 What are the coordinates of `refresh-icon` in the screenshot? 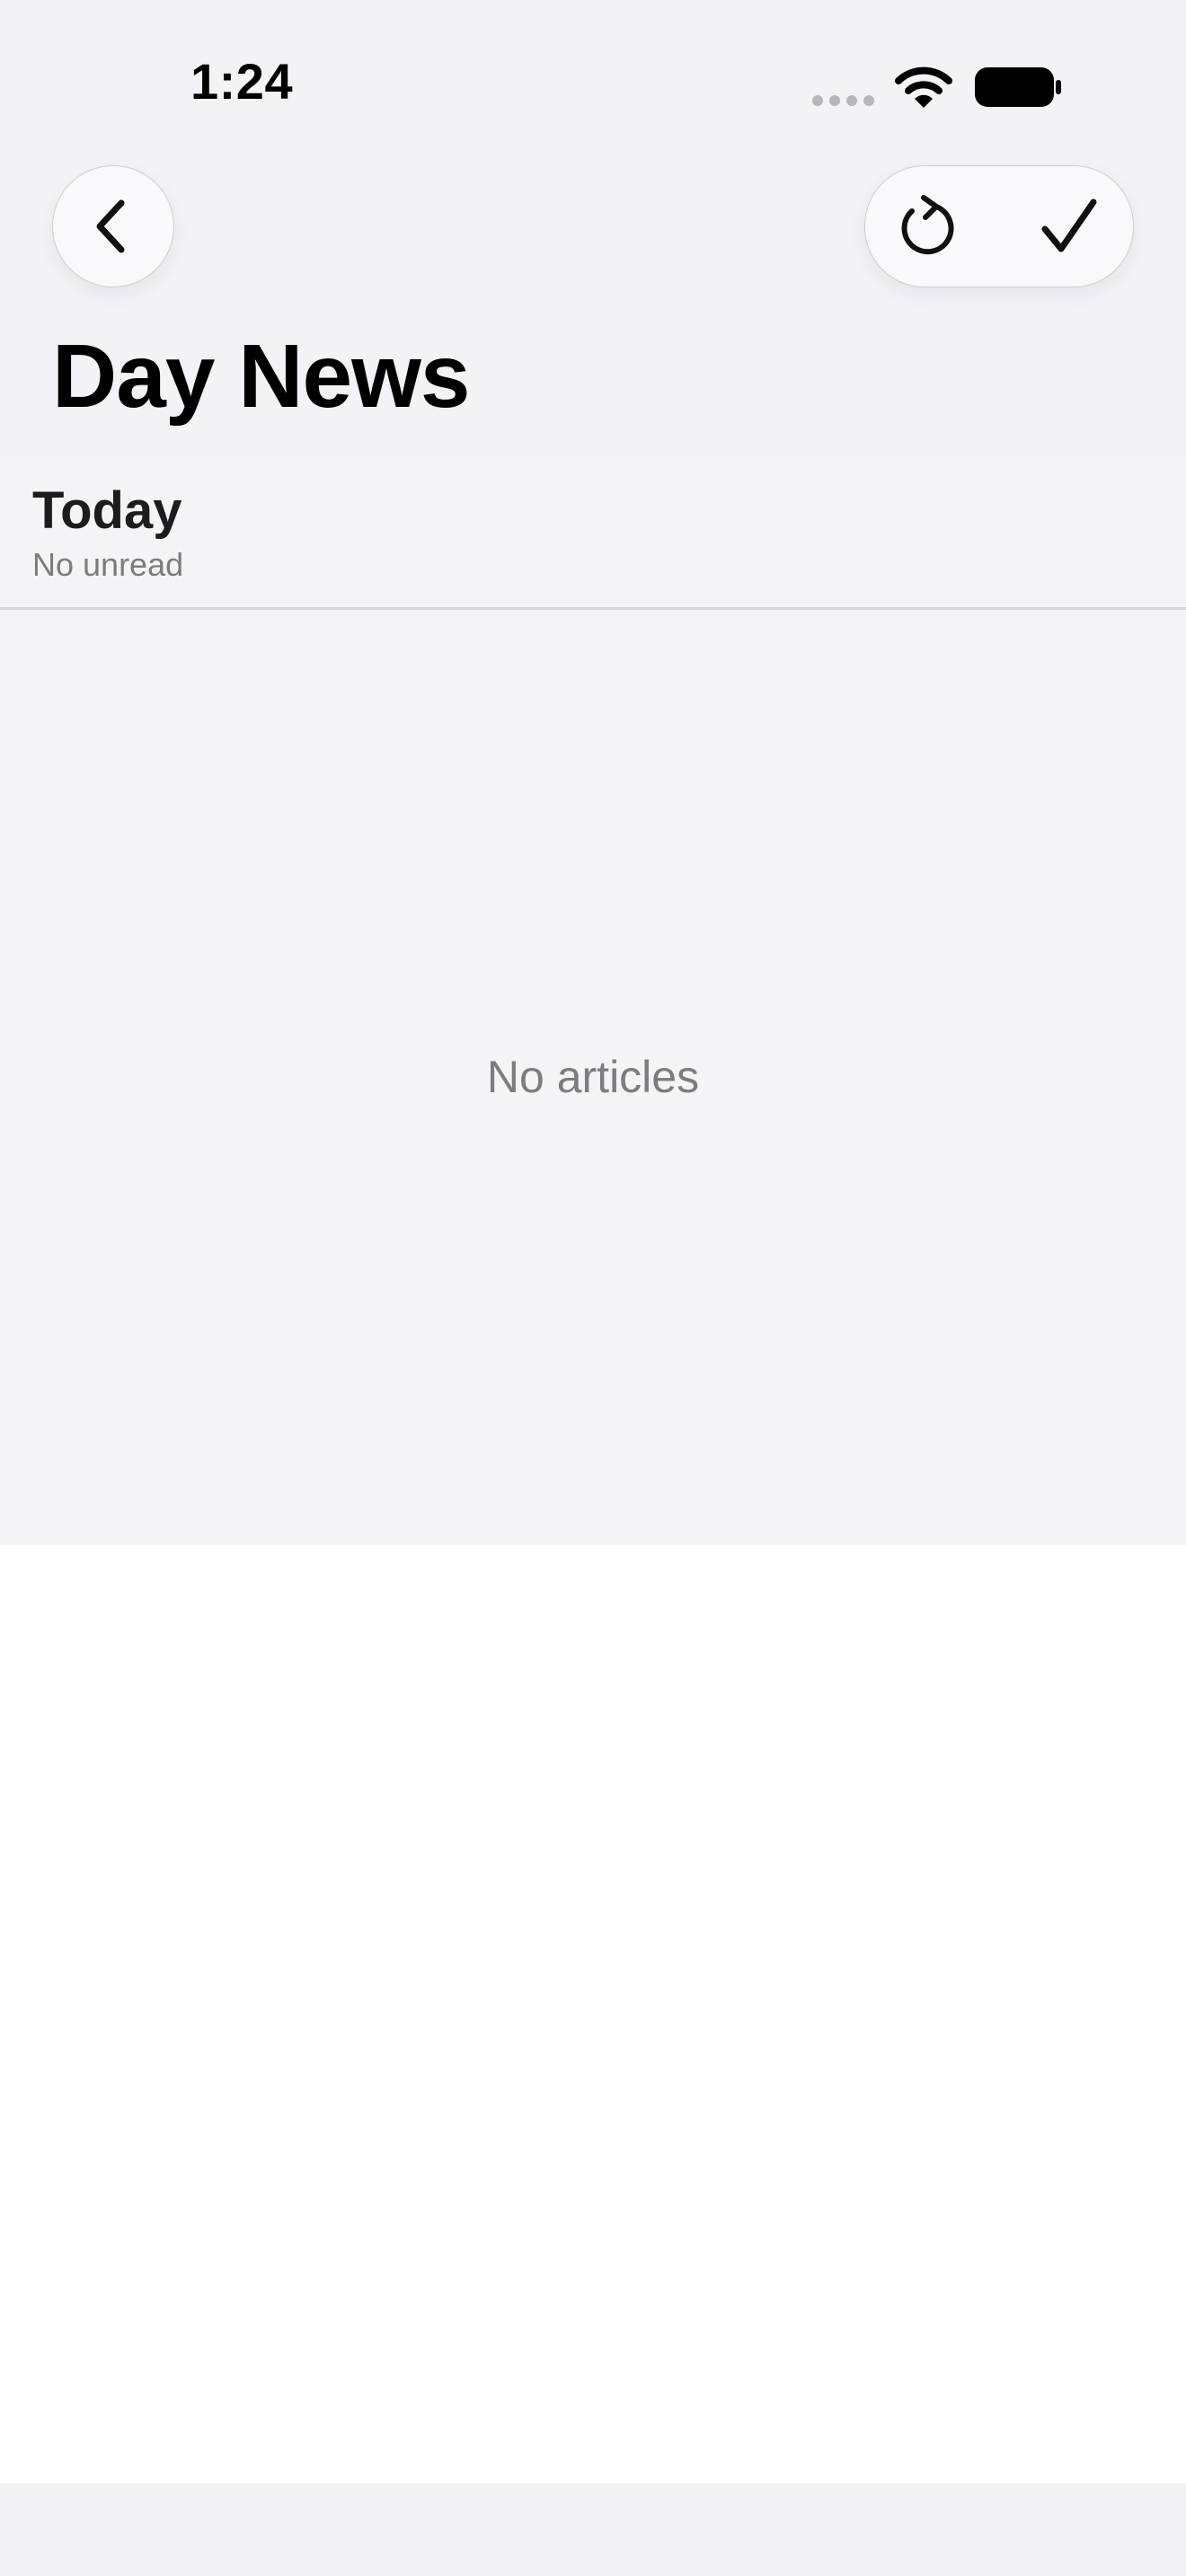 It's located at (927, 225).